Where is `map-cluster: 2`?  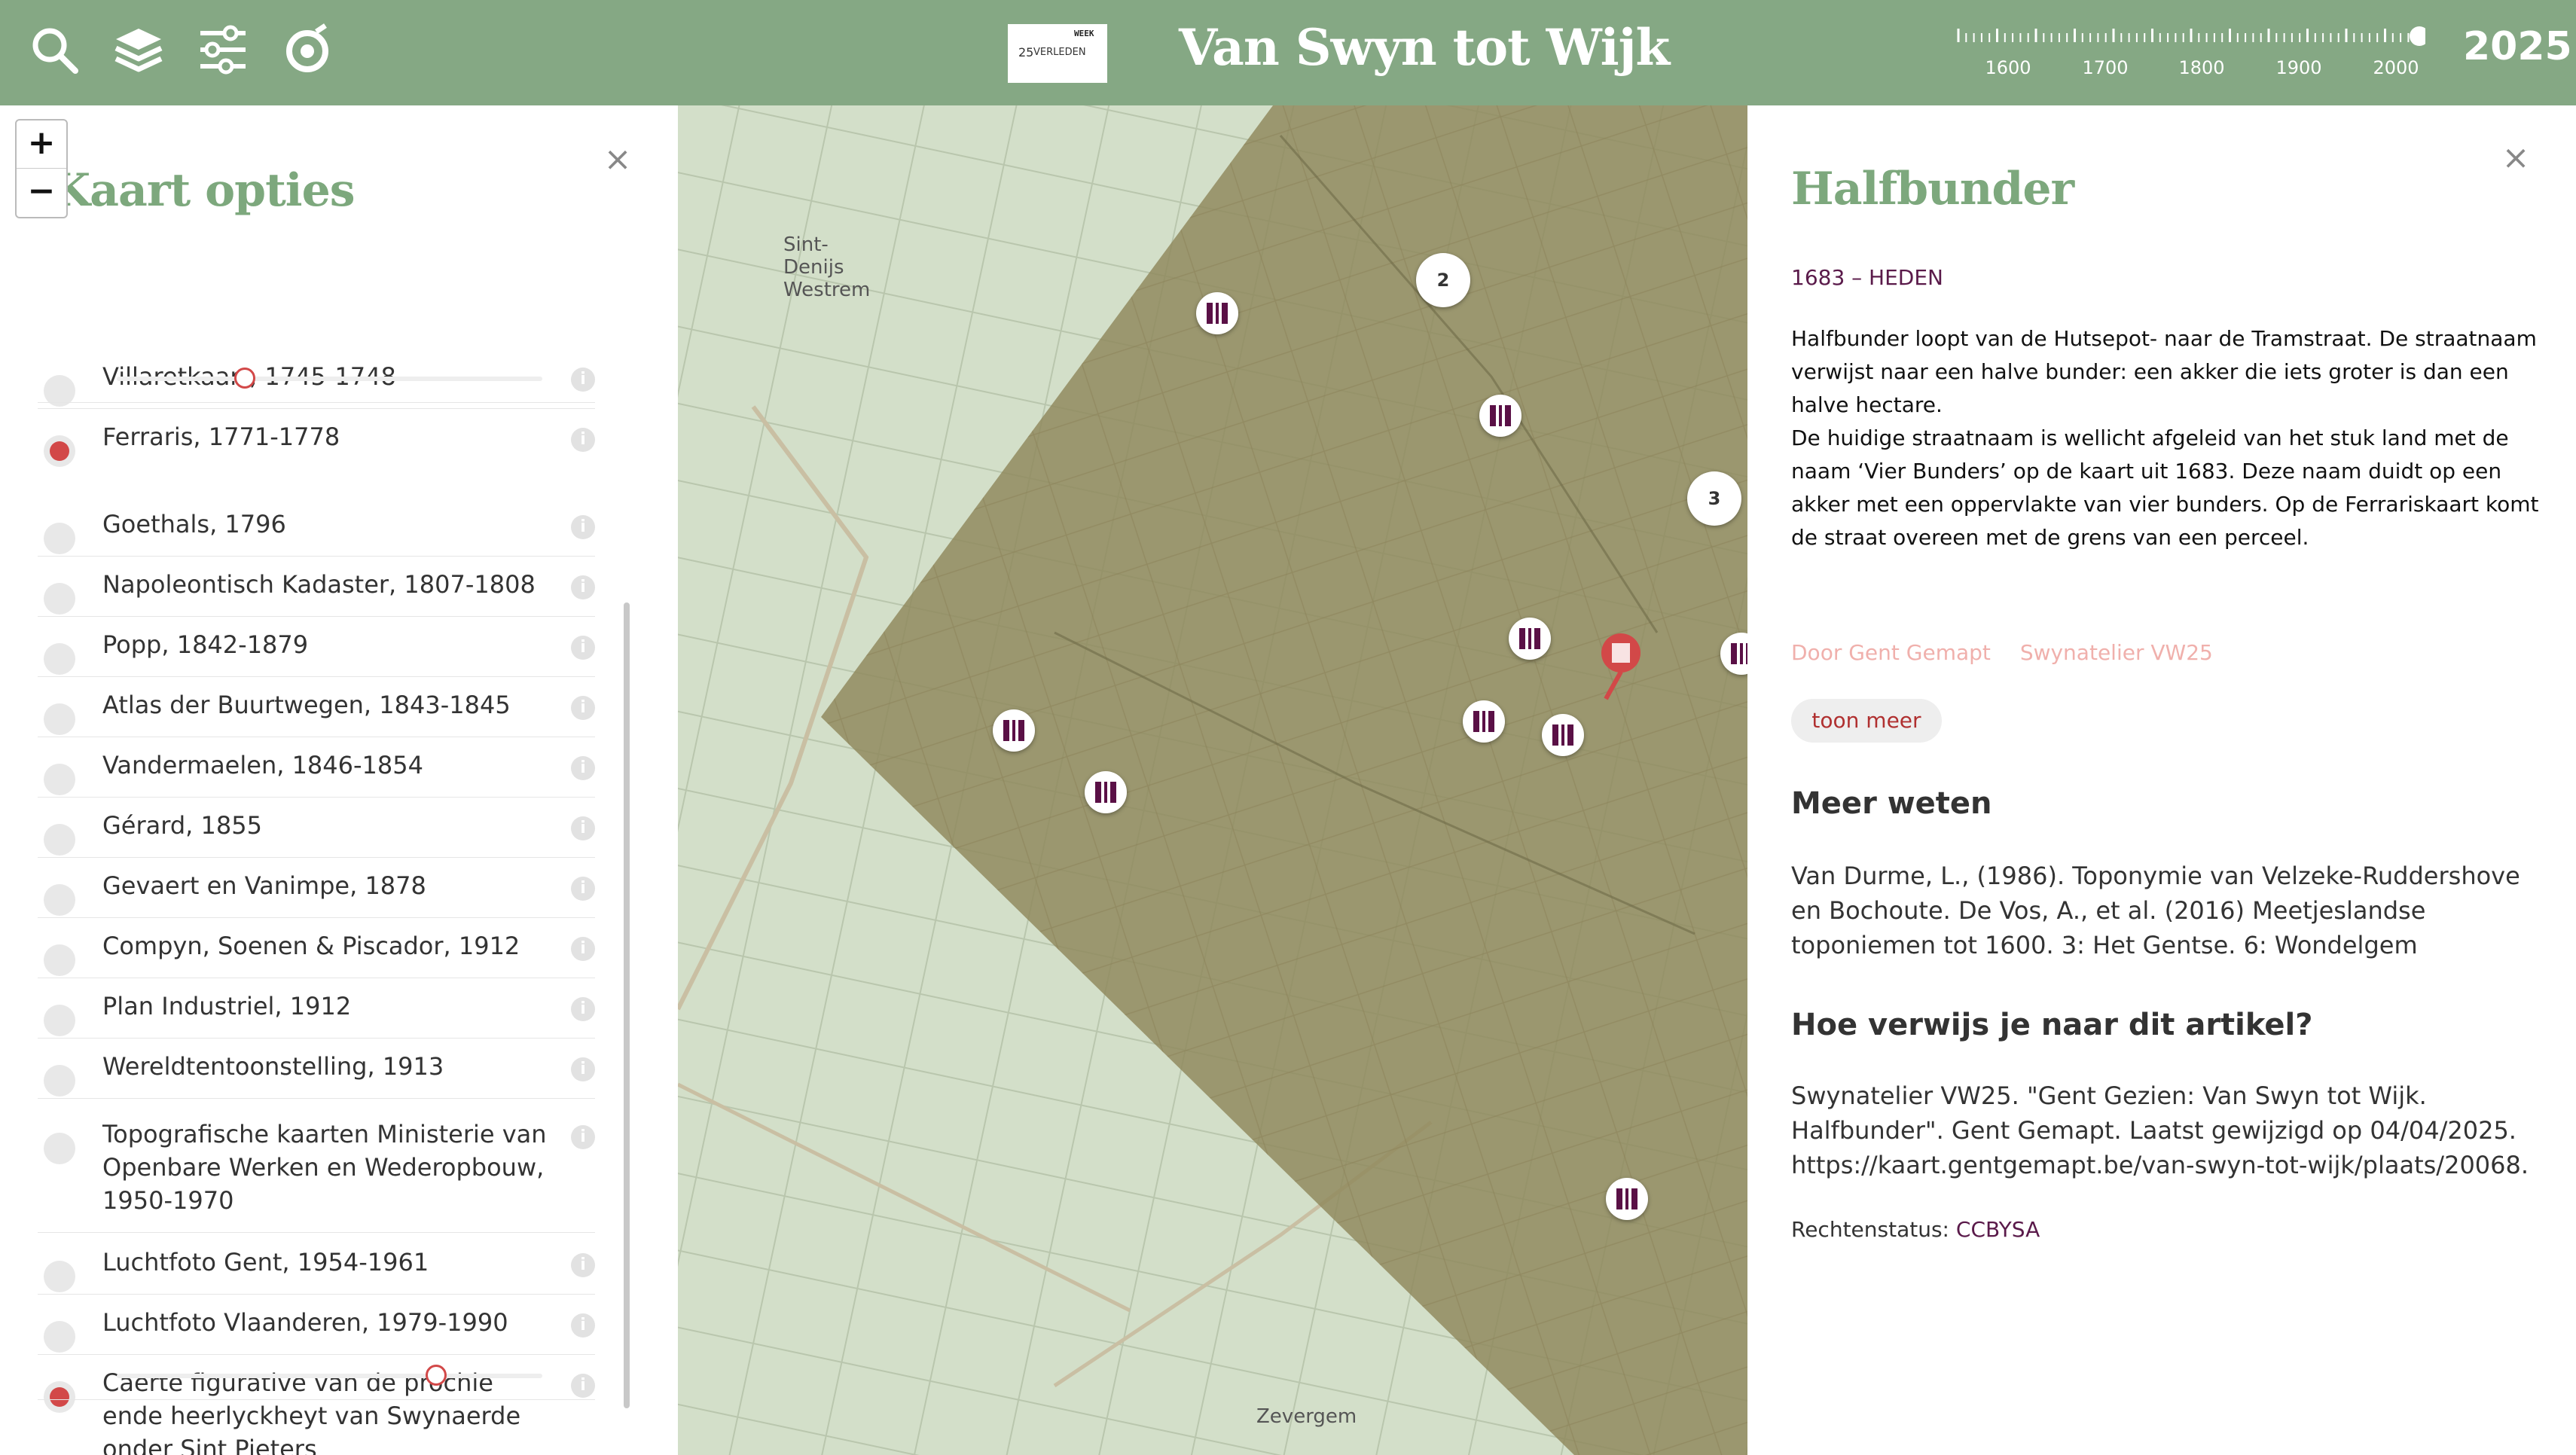 map-cluster: 2 is located at coordinates (1443, 280).